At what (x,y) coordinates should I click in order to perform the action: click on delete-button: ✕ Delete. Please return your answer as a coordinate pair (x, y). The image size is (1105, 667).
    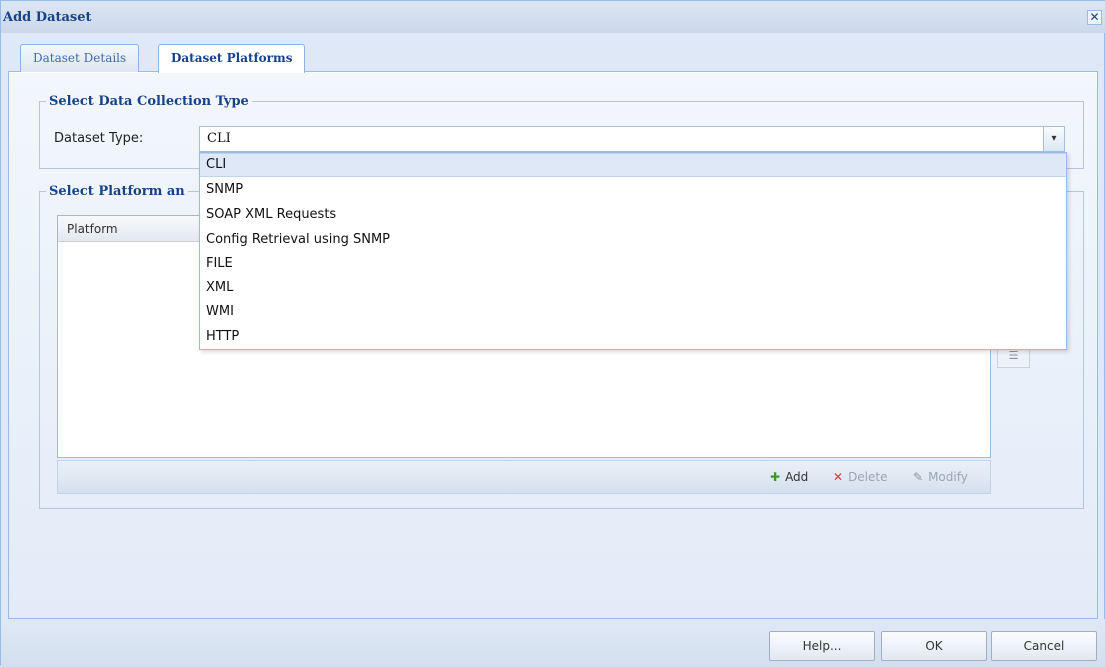
    Looking at the image, I should click on (860, 477).